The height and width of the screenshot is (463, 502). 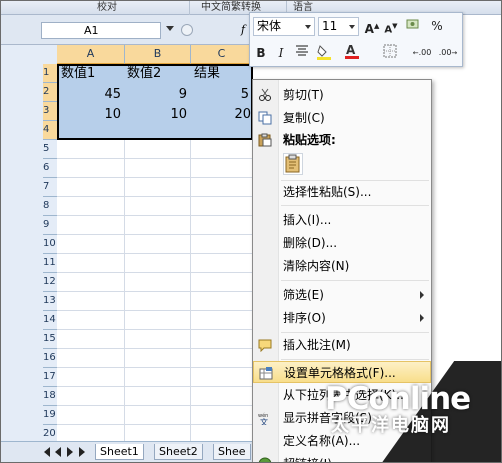 I want to click on sheet-tab-2: Sheet2, so click(x=178, y=452).